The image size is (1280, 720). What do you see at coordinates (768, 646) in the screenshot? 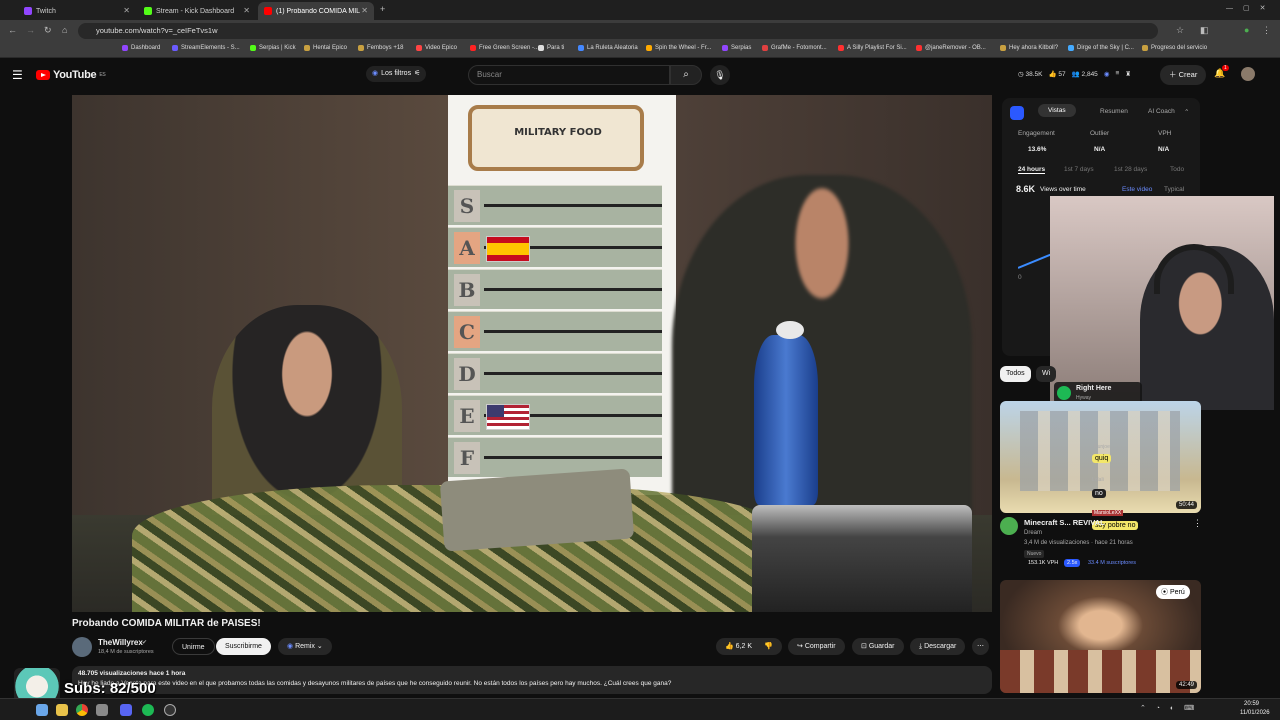
I see `thumbs-down-icon: 👎` at bounding box center [768, 646].